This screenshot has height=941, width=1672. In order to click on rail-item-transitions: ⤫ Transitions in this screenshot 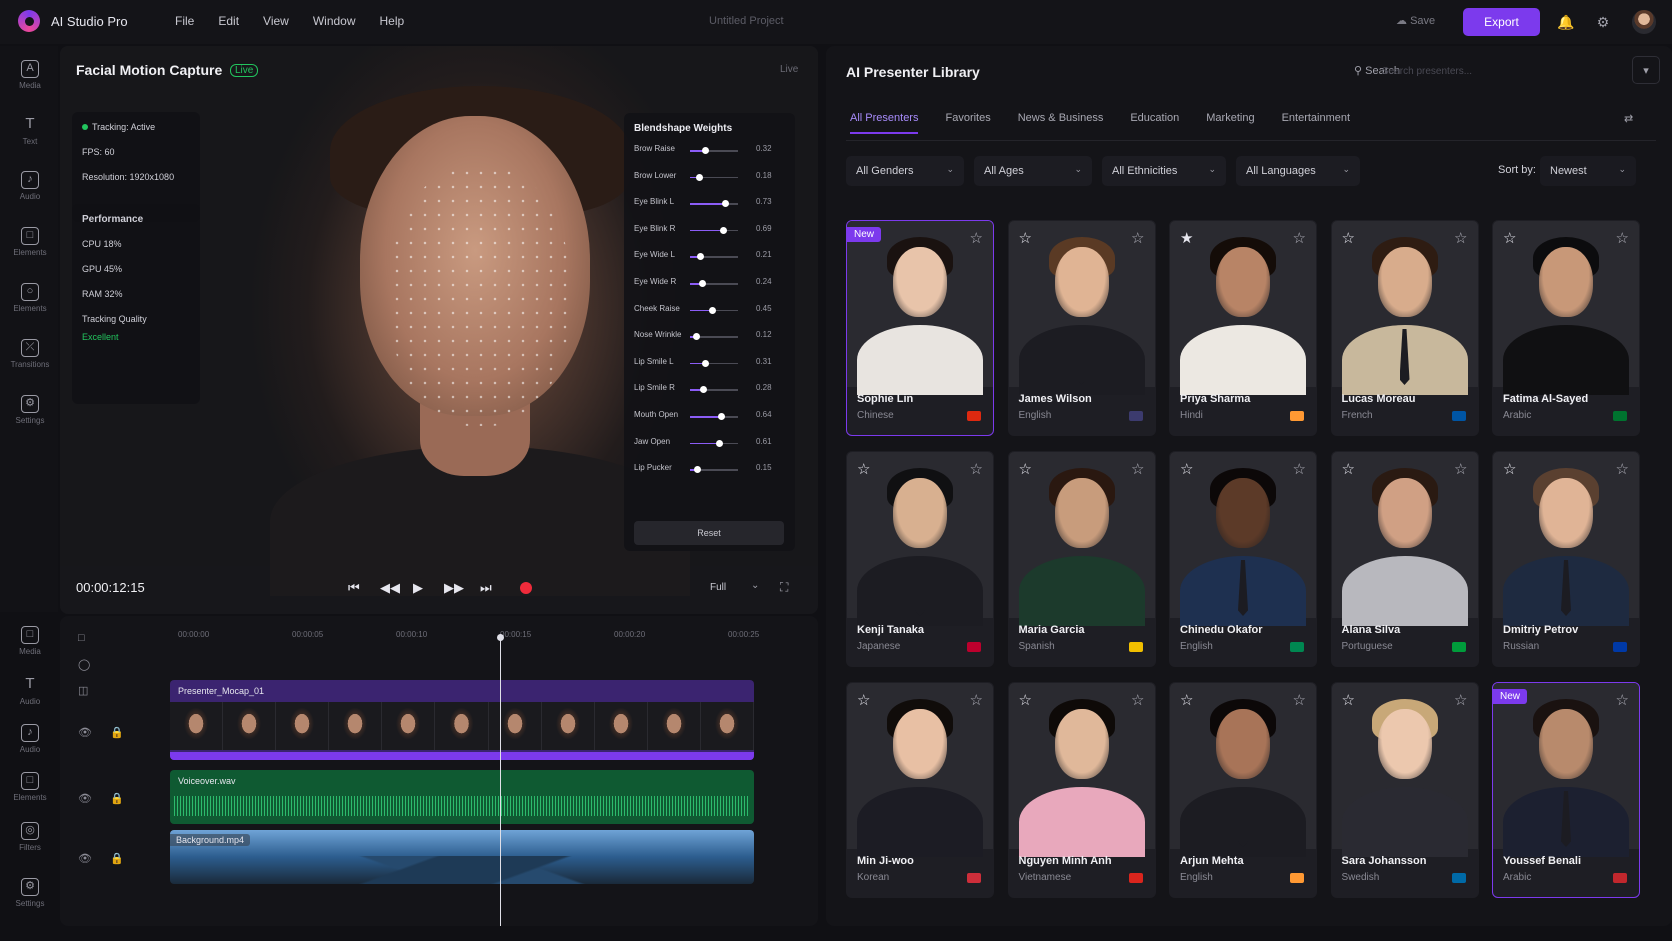, I will do `click(30, 354)`.